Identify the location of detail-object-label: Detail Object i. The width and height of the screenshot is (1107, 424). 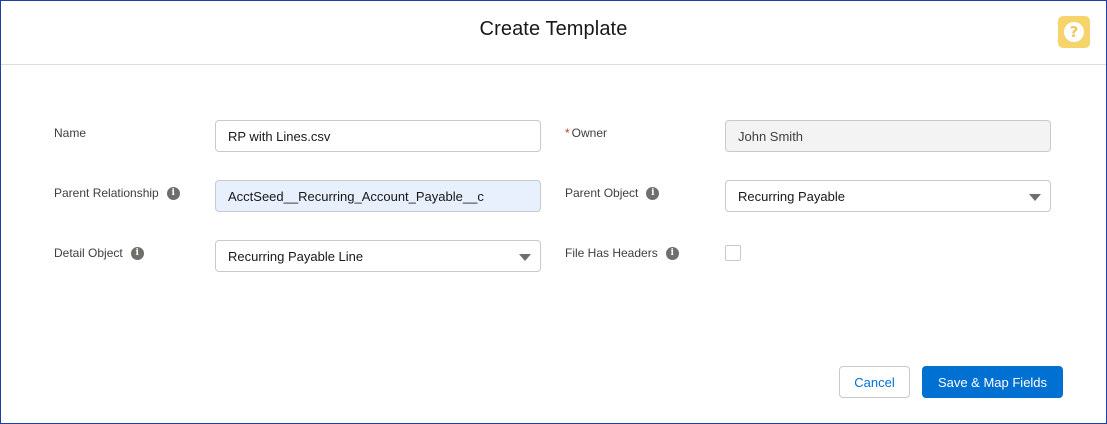
(99, 253).